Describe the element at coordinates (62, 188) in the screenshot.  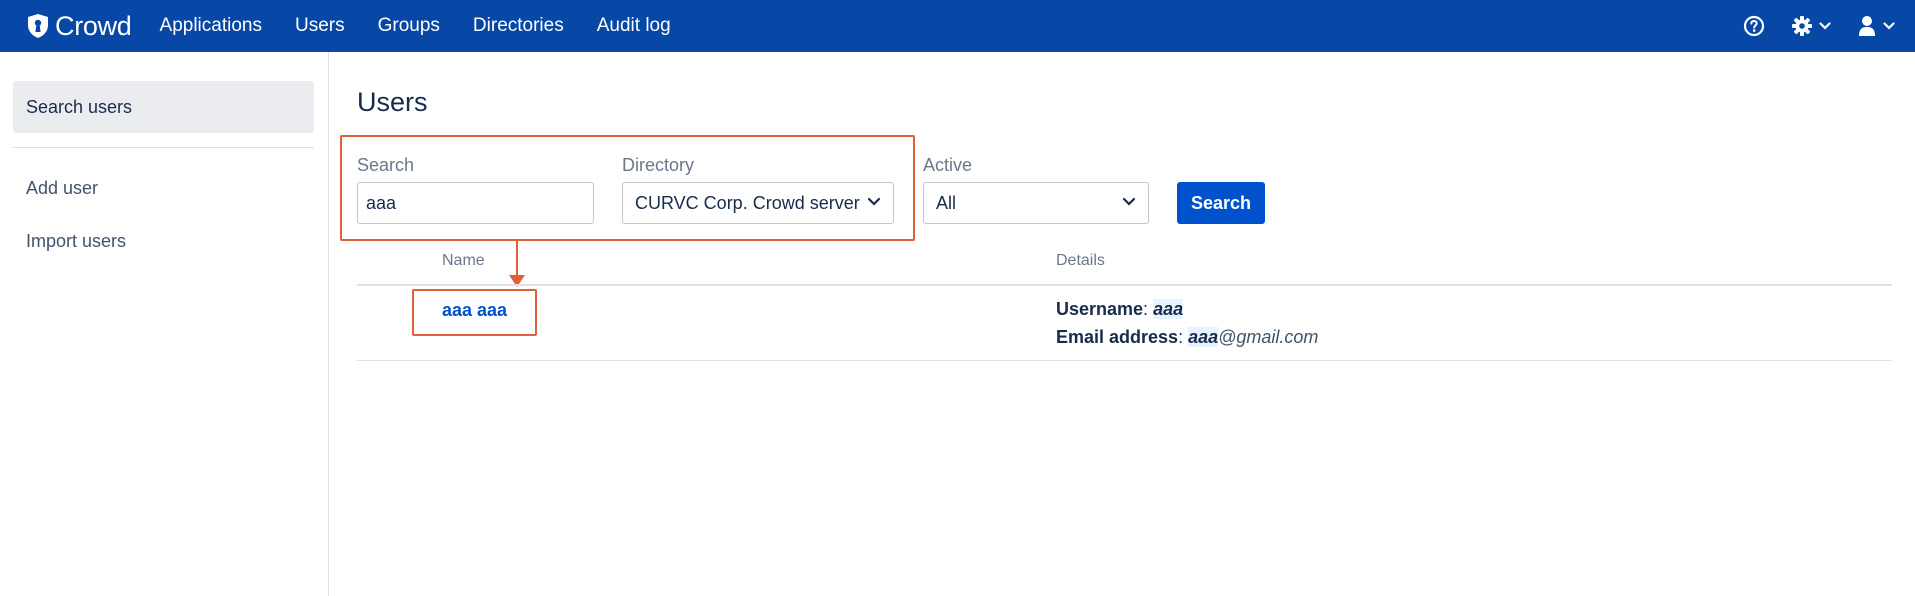
I see `sidebar-item-add-user: Add user` at that location.